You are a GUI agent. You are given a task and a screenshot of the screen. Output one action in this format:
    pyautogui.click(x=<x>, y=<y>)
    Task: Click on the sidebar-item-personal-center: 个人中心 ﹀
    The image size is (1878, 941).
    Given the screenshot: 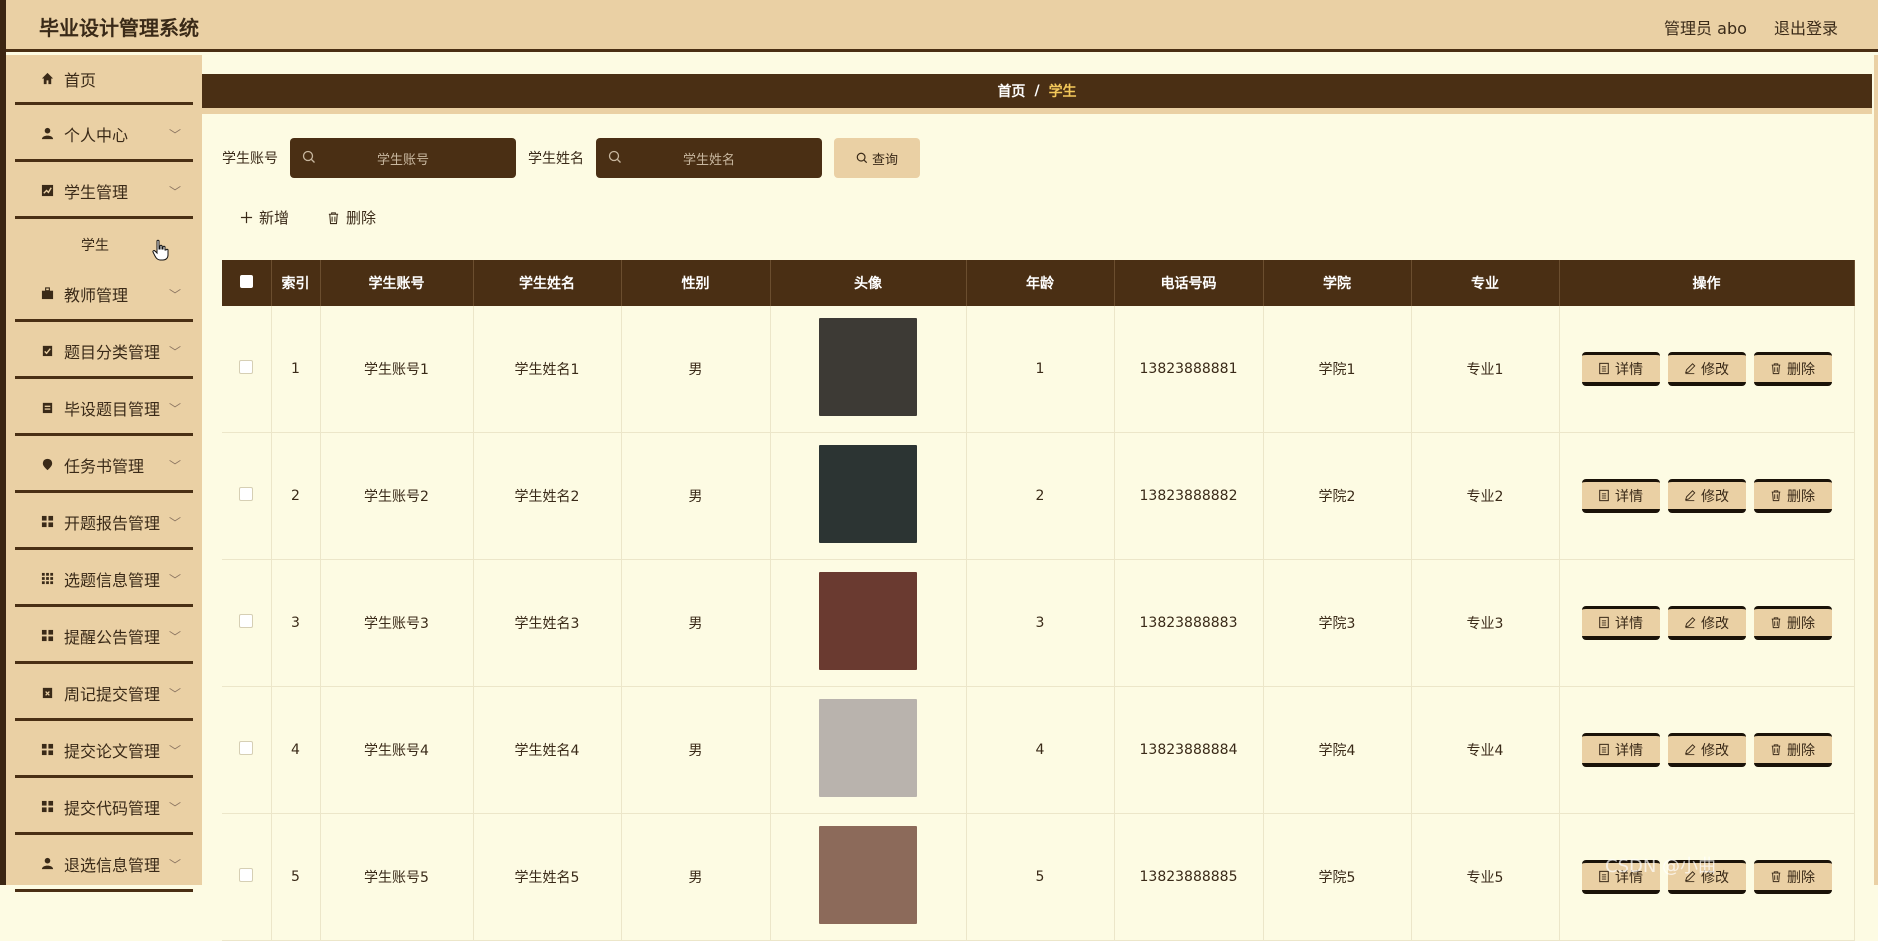 What is the action you would take?
    pyautogui.click(x=104, y=135)
    